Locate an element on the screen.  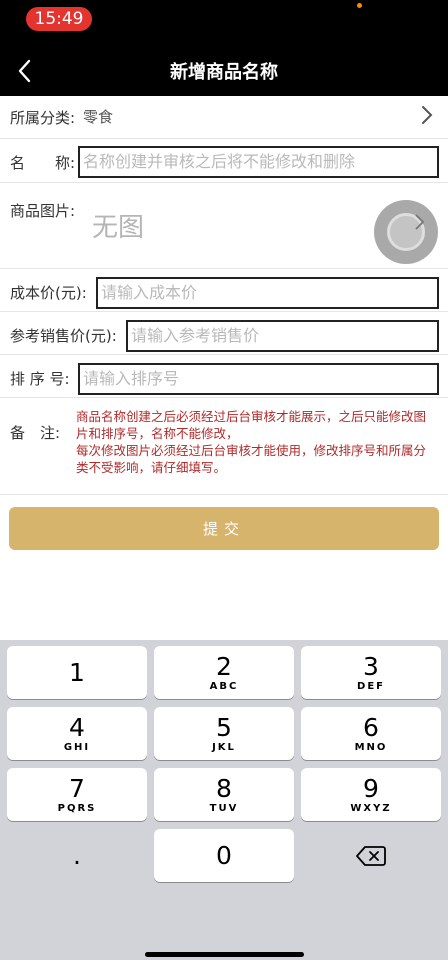
sort-input: 请输入排序号 is located at coordinates (258, 379).